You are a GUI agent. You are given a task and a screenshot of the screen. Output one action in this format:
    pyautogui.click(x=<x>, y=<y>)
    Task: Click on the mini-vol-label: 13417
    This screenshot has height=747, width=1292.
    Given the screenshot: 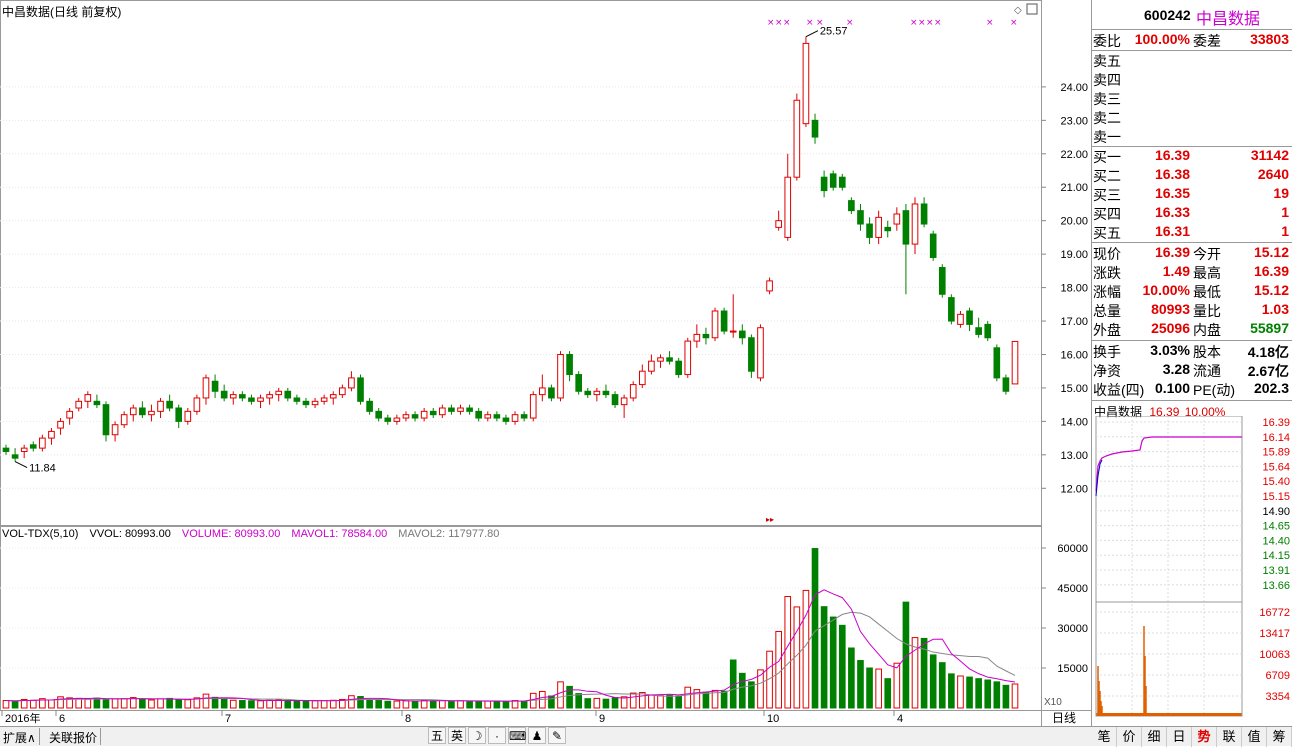 What is the action you would take?
    pyautogui.click(x=1274, y=634)
    